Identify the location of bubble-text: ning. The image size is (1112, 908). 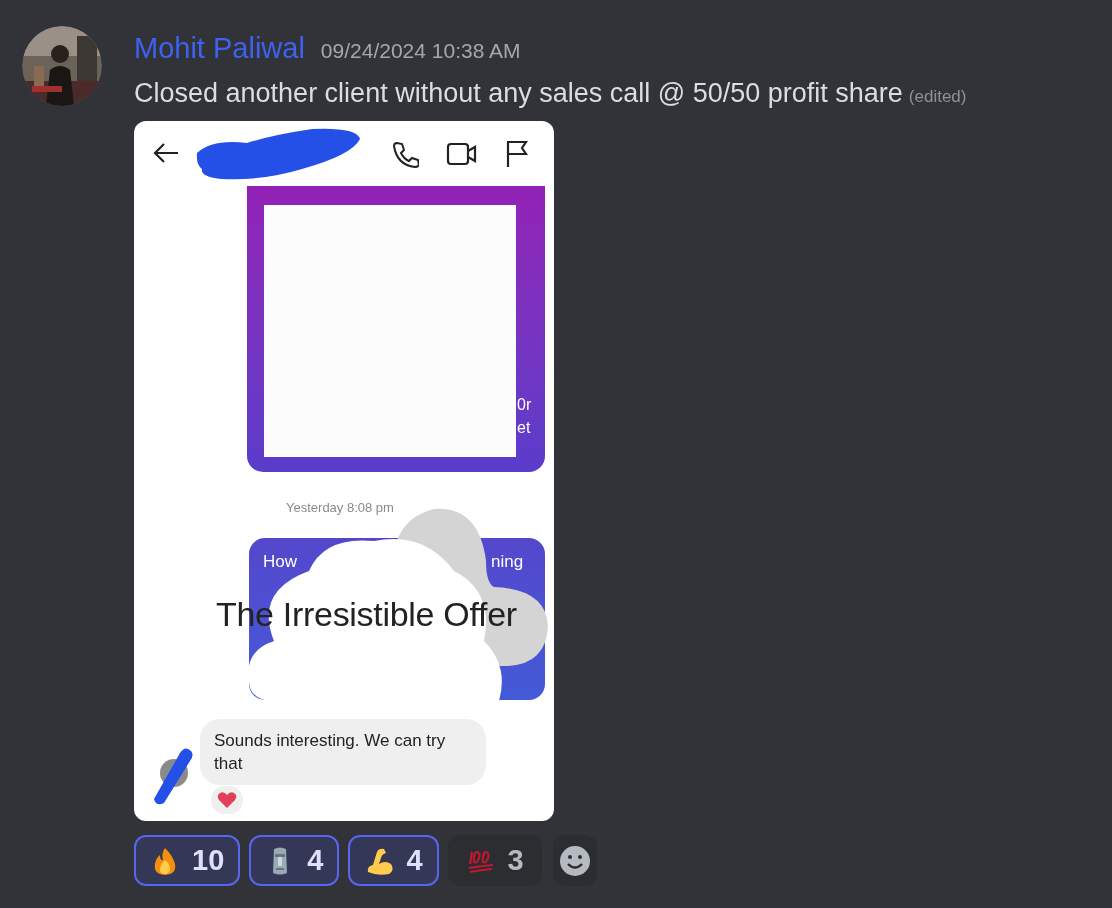
(507, 562).